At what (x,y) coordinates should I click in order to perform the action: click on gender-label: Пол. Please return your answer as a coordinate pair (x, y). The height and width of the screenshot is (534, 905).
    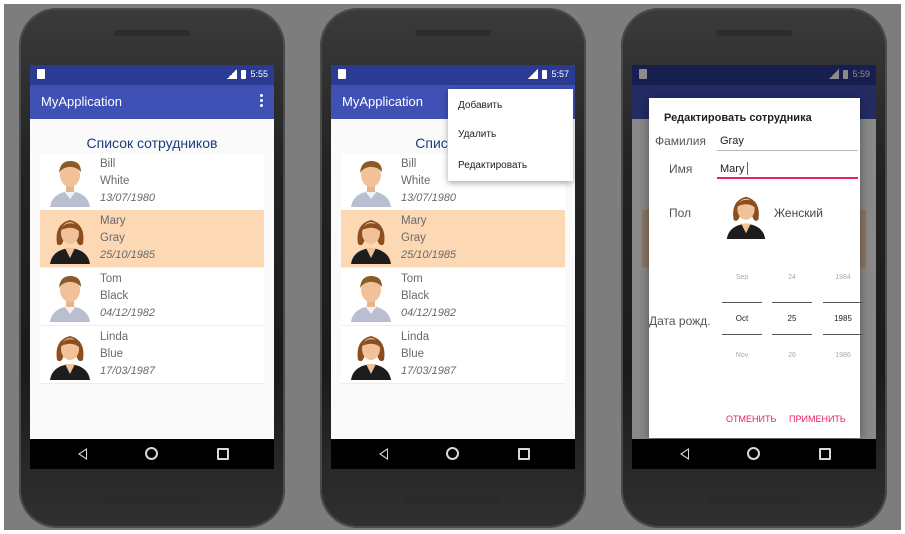
    Looking at the image, I should click on (680, 213).